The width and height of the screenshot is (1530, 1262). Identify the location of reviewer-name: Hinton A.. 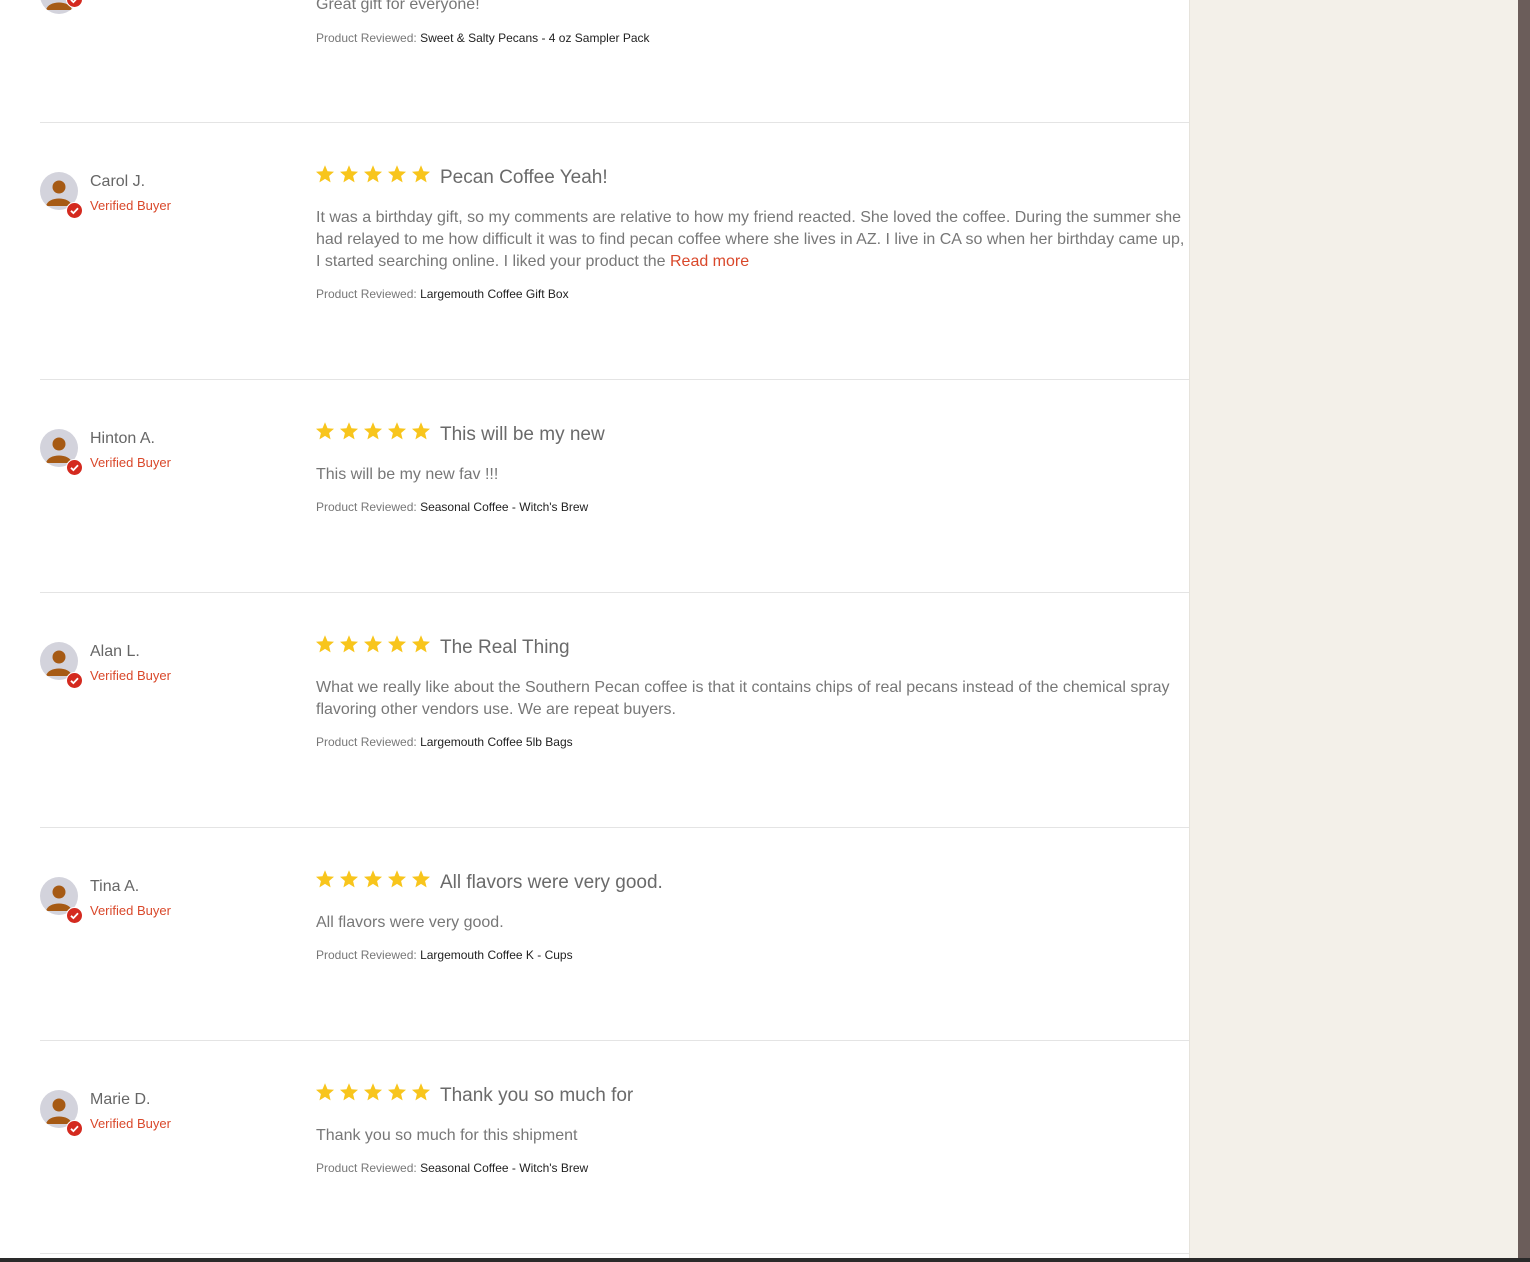
(122, 438).